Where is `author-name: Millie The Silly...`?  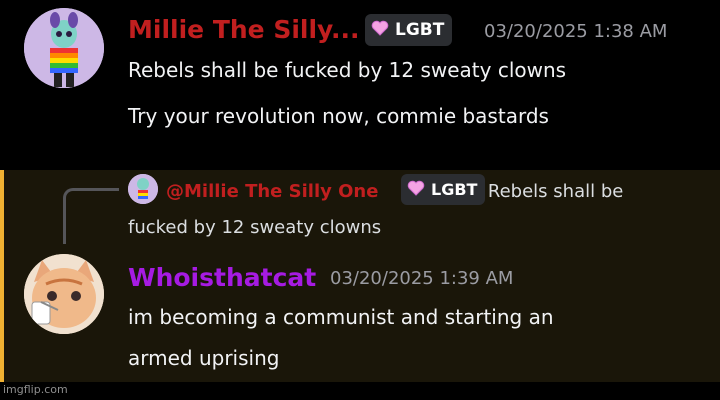
author-name: Millie The Silly... is located at coordinates (244, 29).